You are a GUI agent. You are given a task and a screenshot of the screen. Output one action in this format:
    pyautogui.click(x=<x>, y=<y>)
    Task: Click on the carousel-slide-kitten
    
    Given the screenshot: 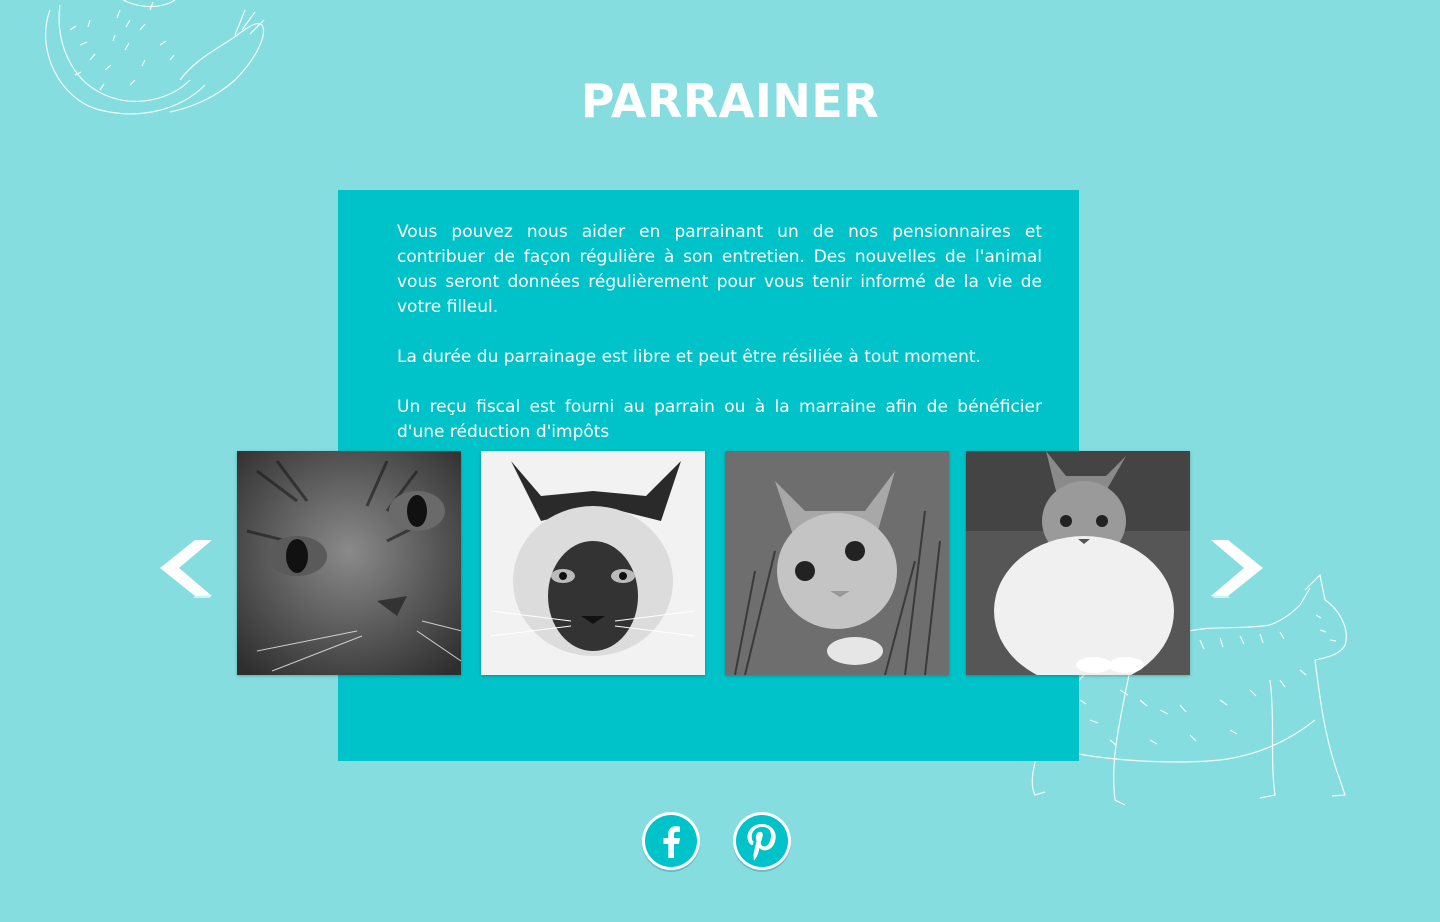 What is the action you would take?
    pyautogui.click(x=837, y=563)
    